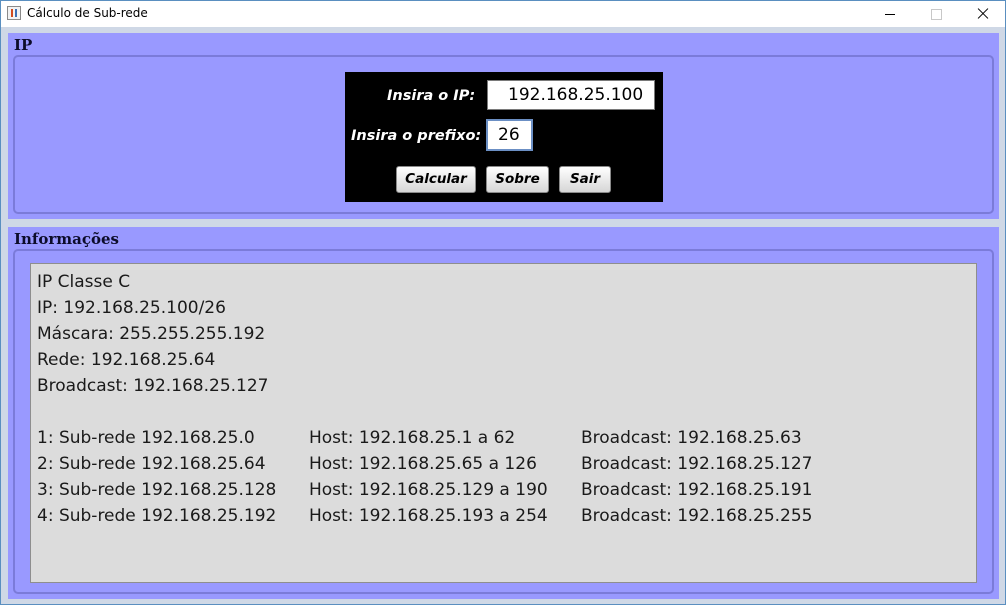  What do you see at coordinates (428, 516) in the screenshot?
I see `host-cell: Host: 192.168.25.193 a 254` at bounding box center [428, 516].